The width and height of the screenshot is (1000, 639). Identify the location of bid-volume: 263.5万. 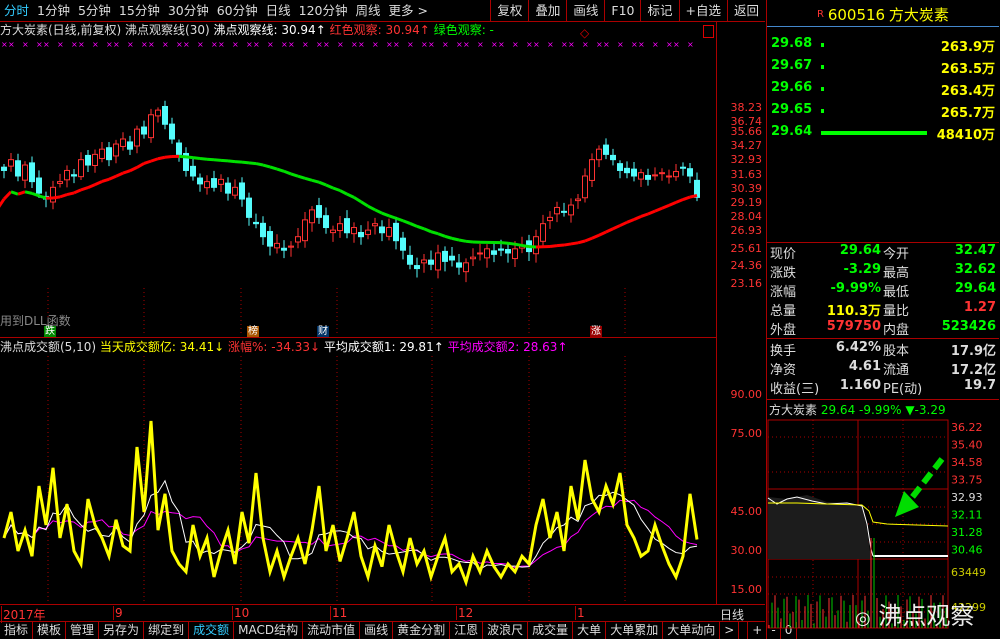
(967, 69).